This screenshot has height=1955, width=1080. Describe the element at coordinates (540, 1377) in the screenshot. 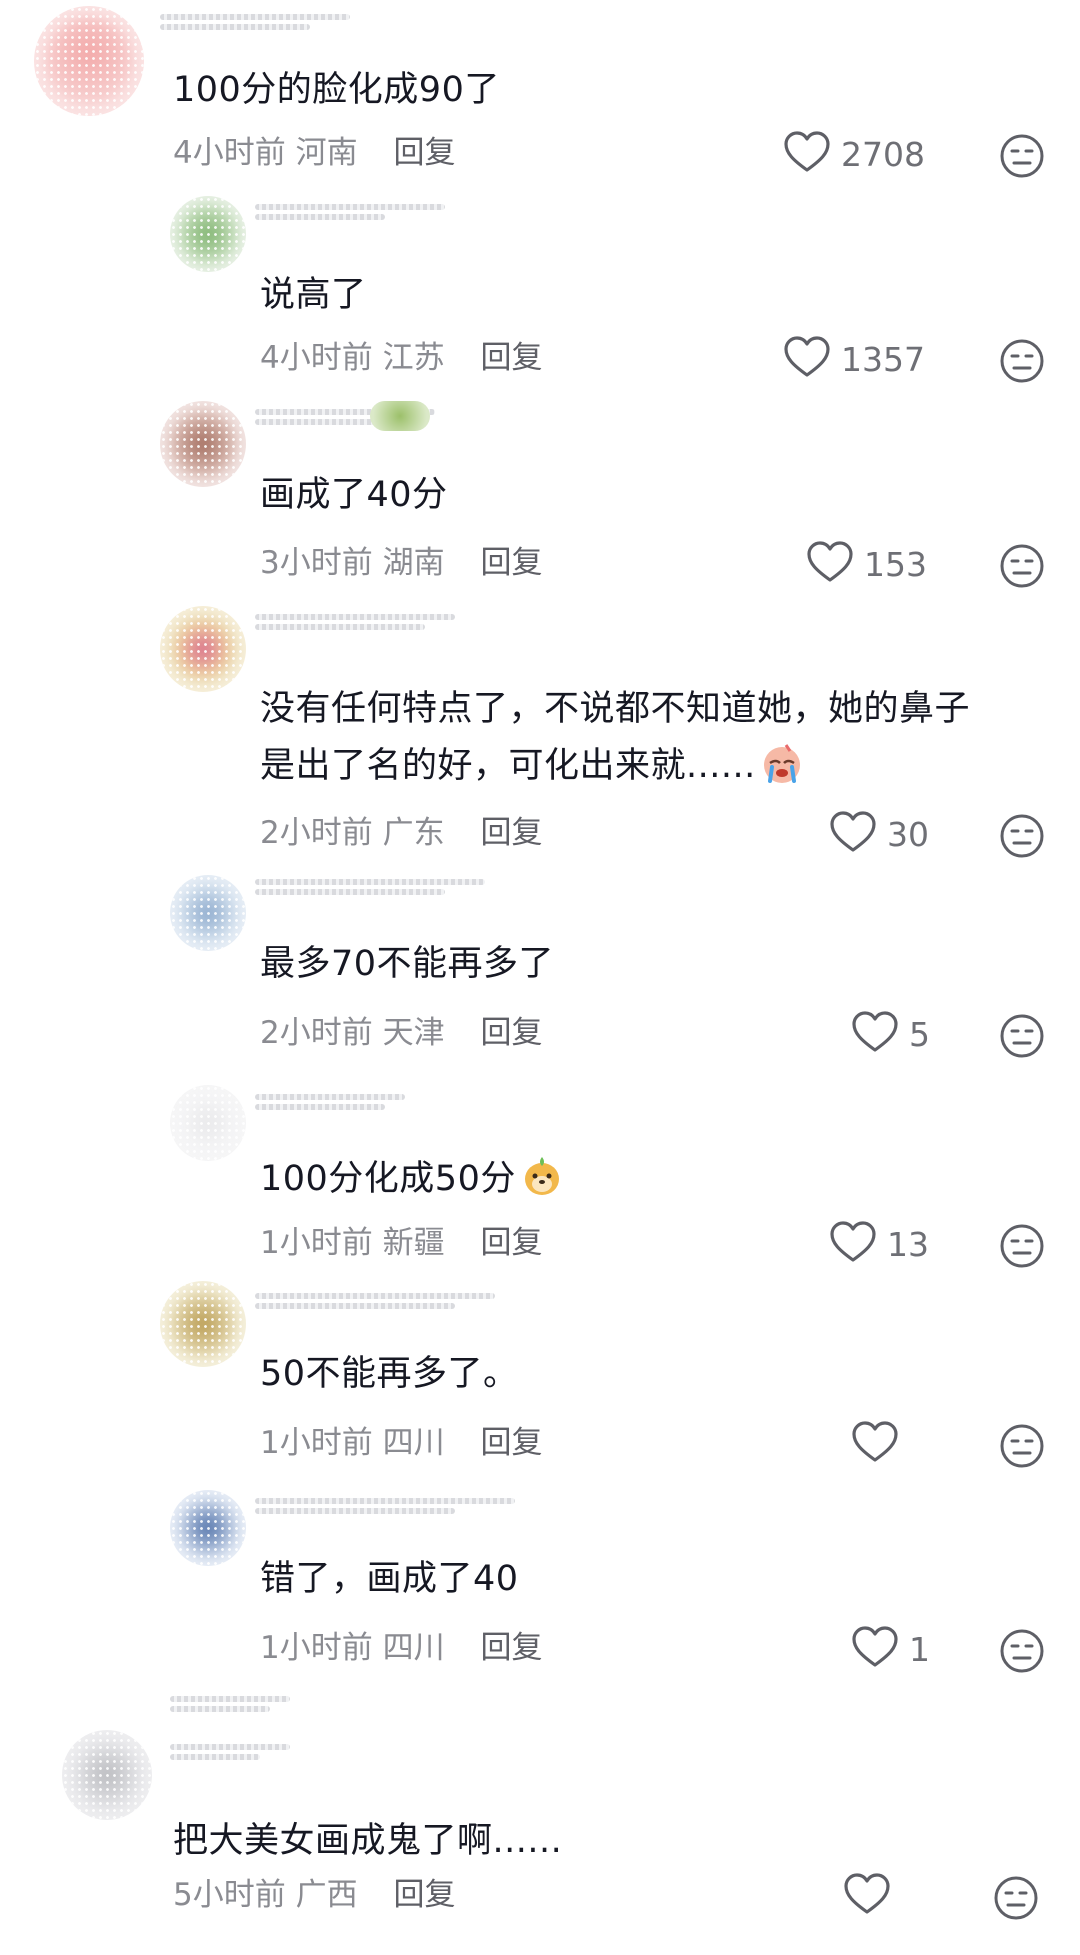

I see `reply-item: 50不能再多了。 1小时前 四川 回复` at that location.